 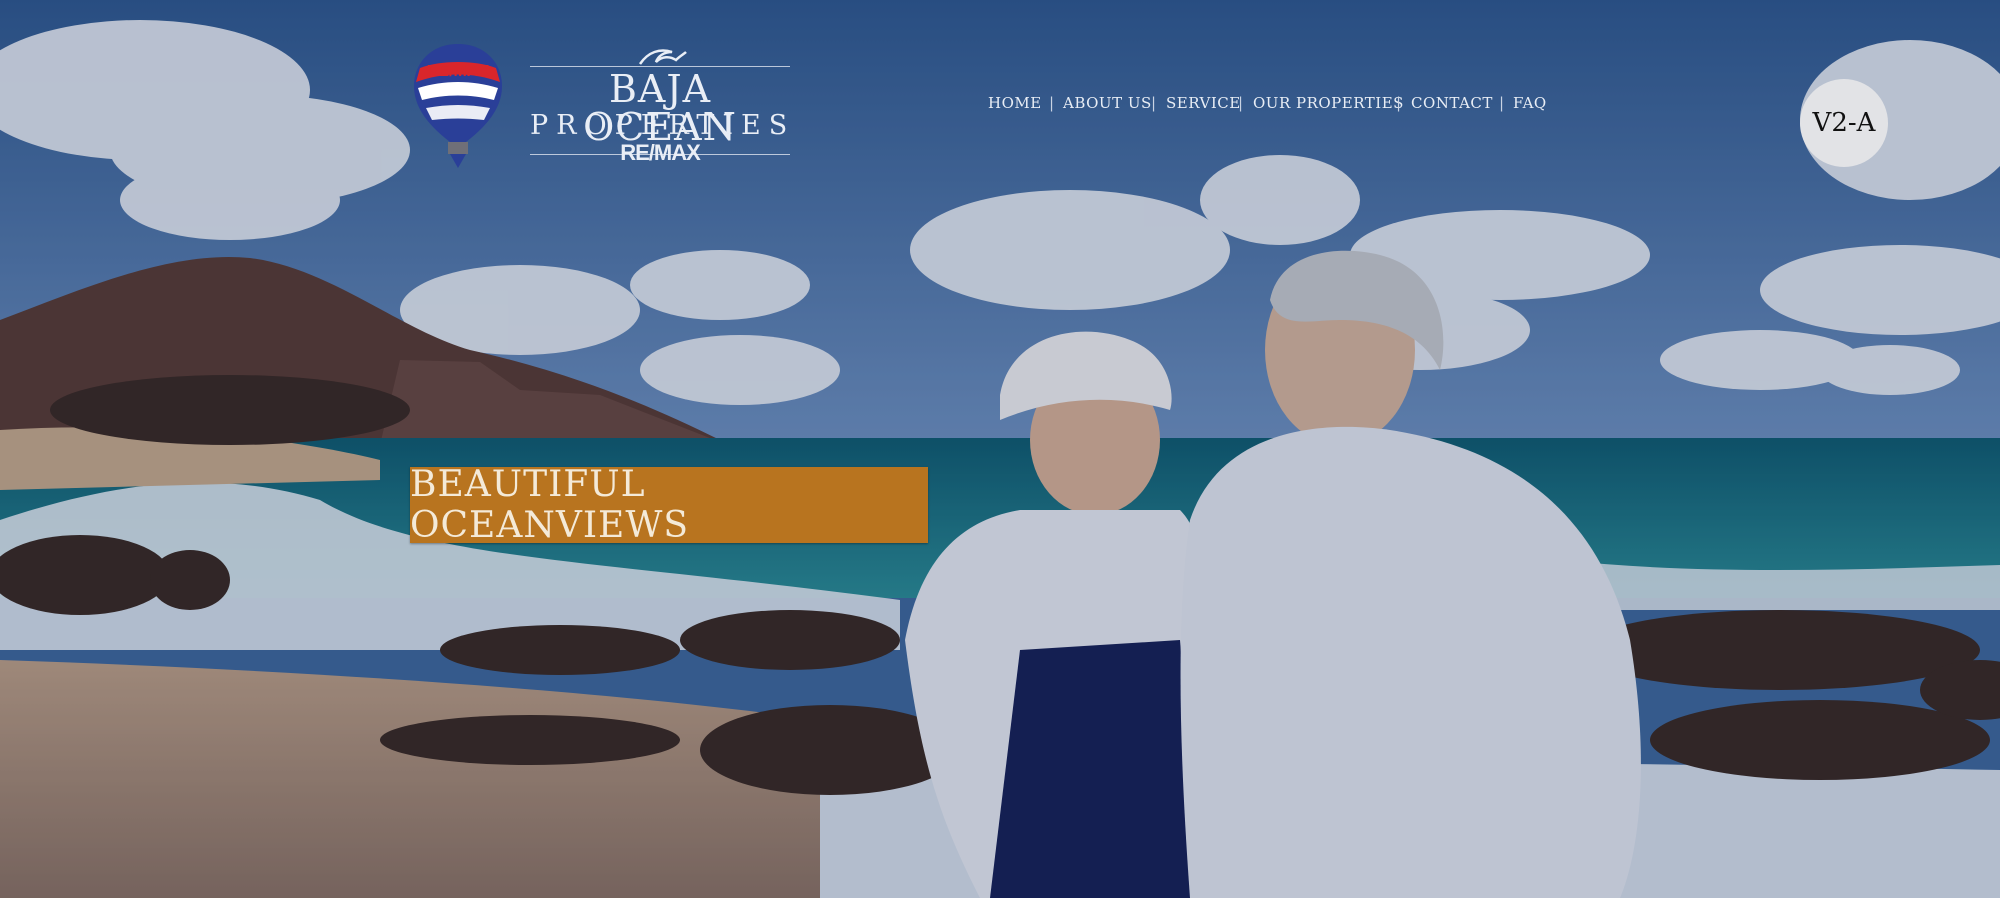 What do you see at coordinates (458, 106) in the screenshot?
I see `remax-balloon-logo: RE/MAX` at bounding box center [458, 106].